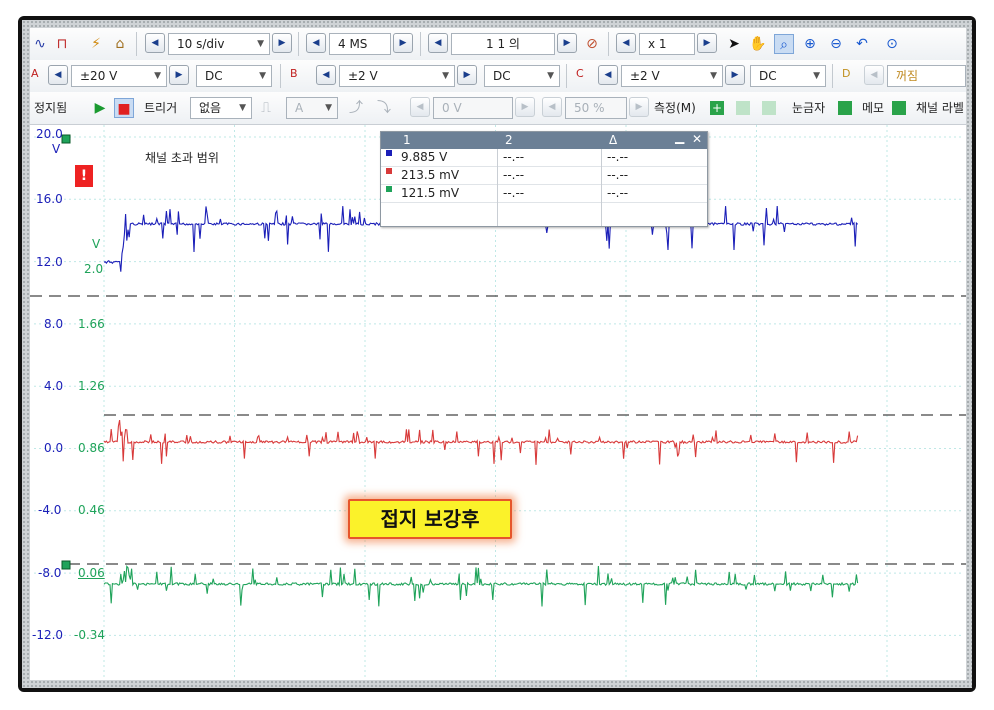 The width and height of the screenshot is (994, 710). Describe the element at coordinates (618, 175) in the screenshot. I see `measurement-b-delta: --.--` at that location.